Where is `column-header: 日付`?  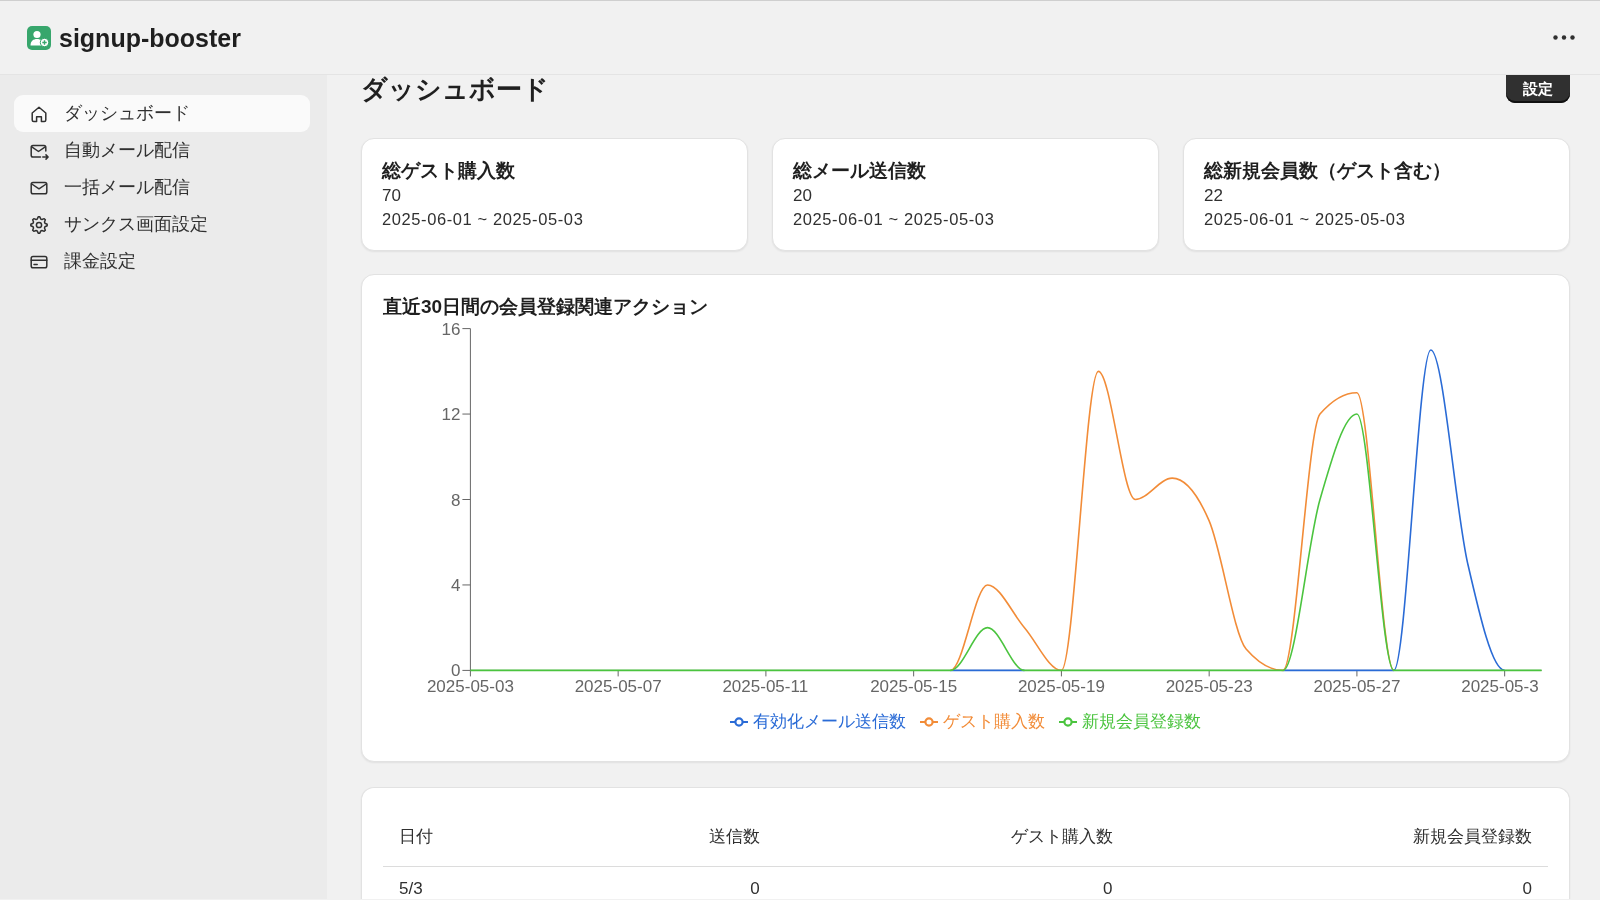 column-header: 日付 is located at coordinates (481, 837).